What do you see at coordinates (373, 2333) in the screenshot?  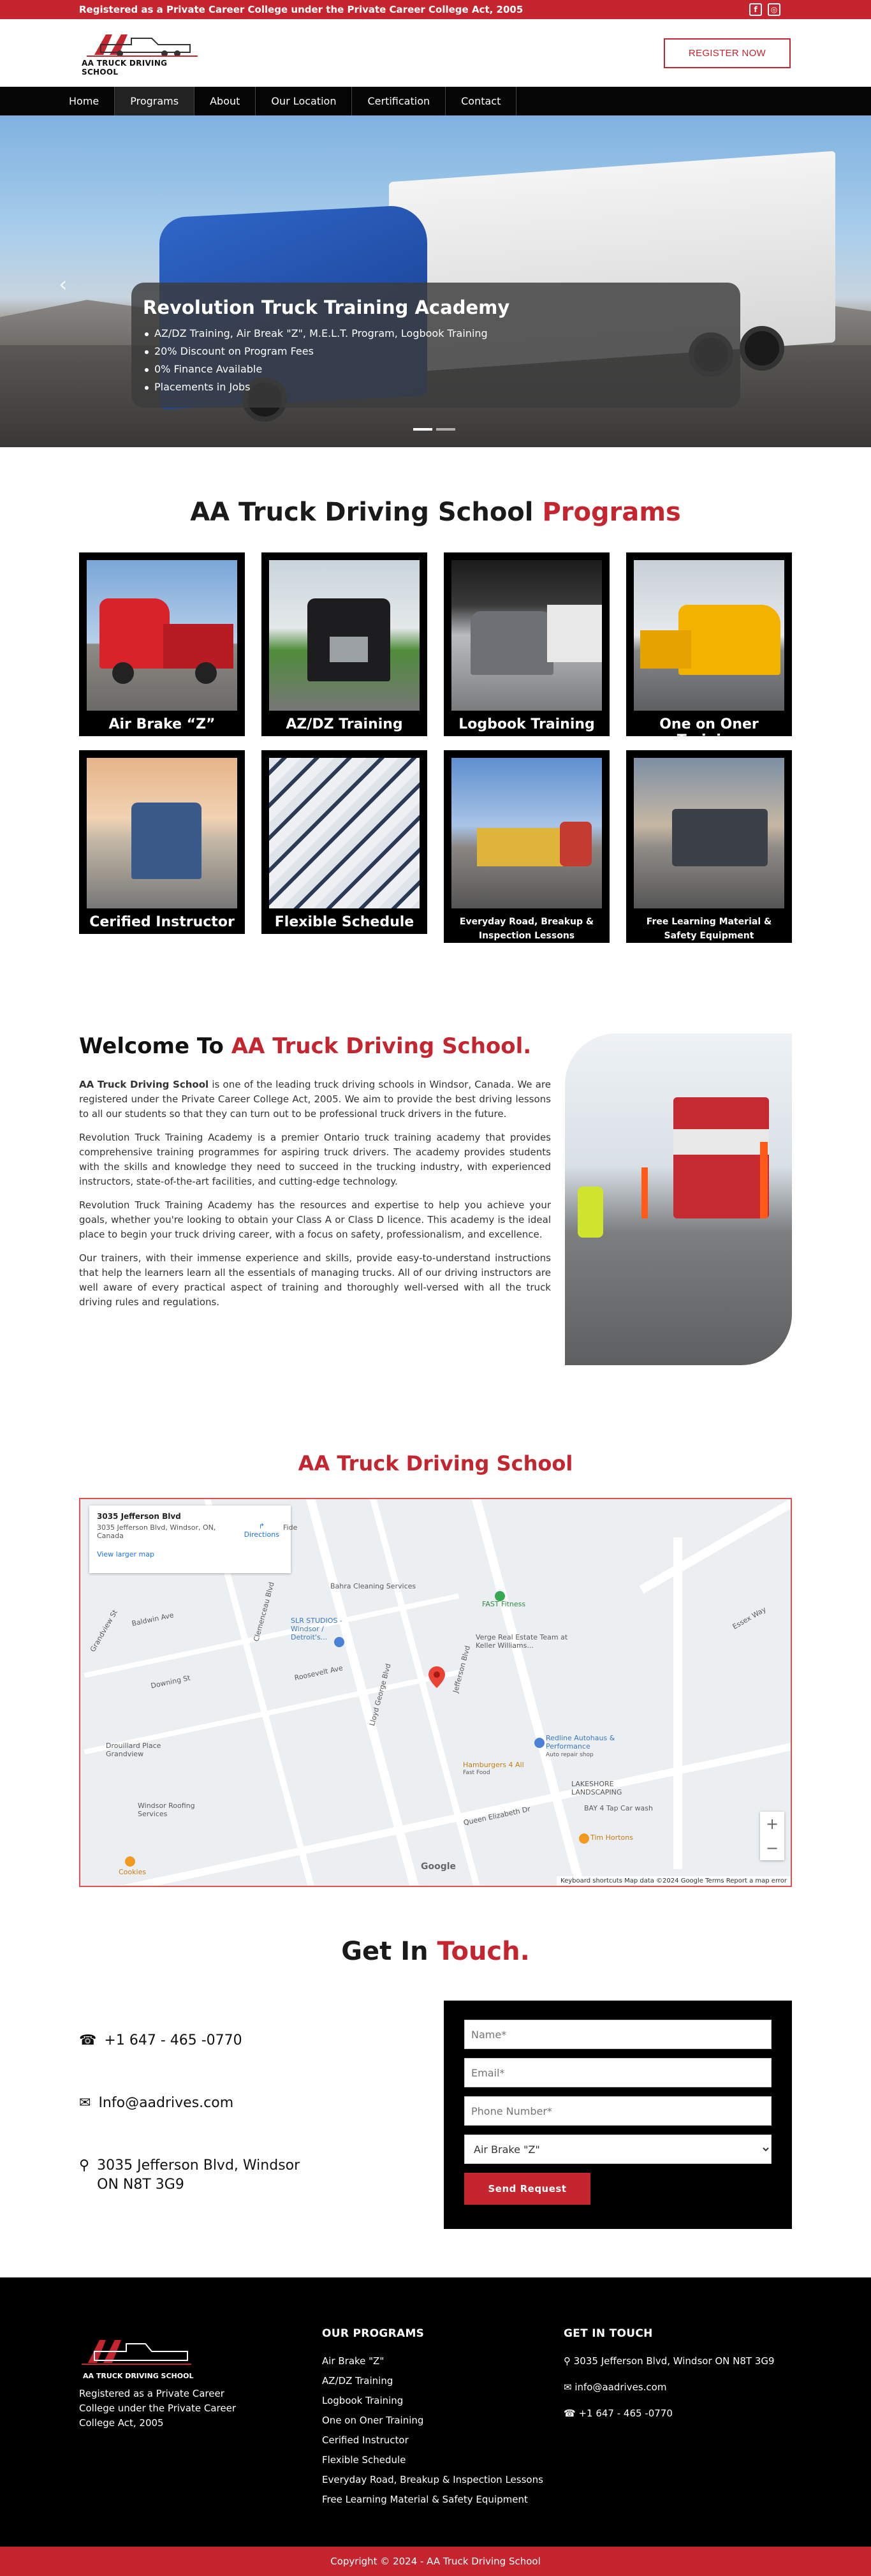 I see `footer-programs-heading: OUR PROGRAMS` at bounding box center [373, 2333].